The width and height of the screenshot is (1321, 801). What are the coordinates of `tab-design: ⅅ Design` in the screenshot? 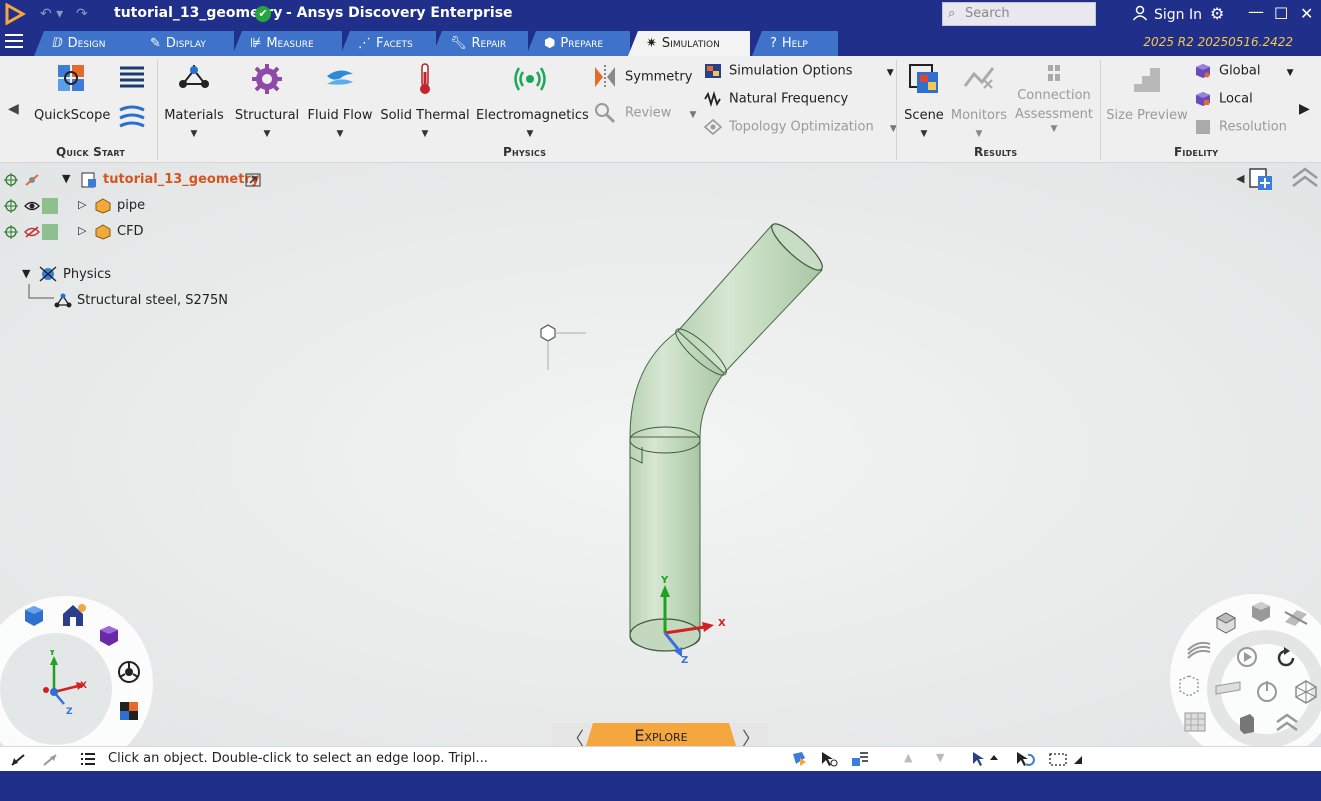 It's located at (89, 43).